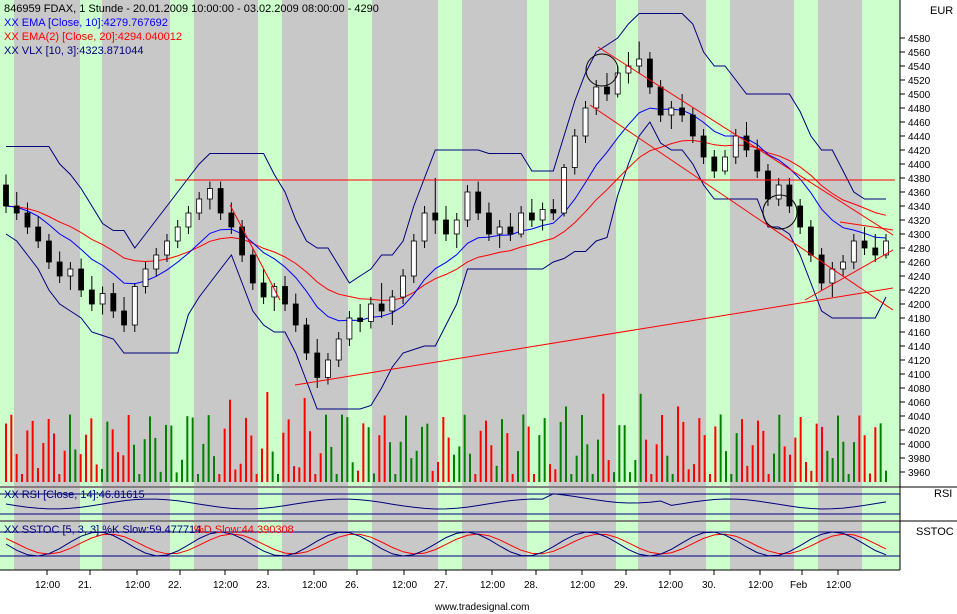 The width and height of the screenshot is (957, 614). Describe the element at coordinates (919, 417) in the screenshot. I see `price-tick-label: 4040` at that location.